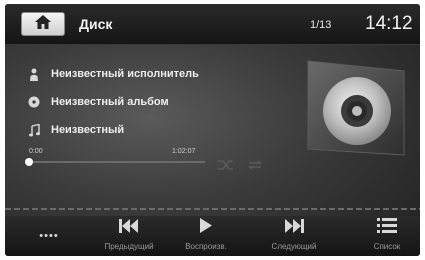 Image resolution: width=425 pixels, height=260 pixels. I want to click on play-icon, so click(206, 228).